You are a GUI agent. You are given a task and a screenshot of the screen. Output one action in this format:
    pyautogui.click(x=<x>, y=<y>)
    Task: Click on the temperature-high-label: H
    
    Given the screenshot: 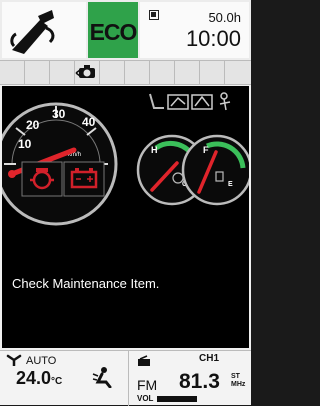 What is the action you would take?
    pyautogui.click(x=154, y=150)
    